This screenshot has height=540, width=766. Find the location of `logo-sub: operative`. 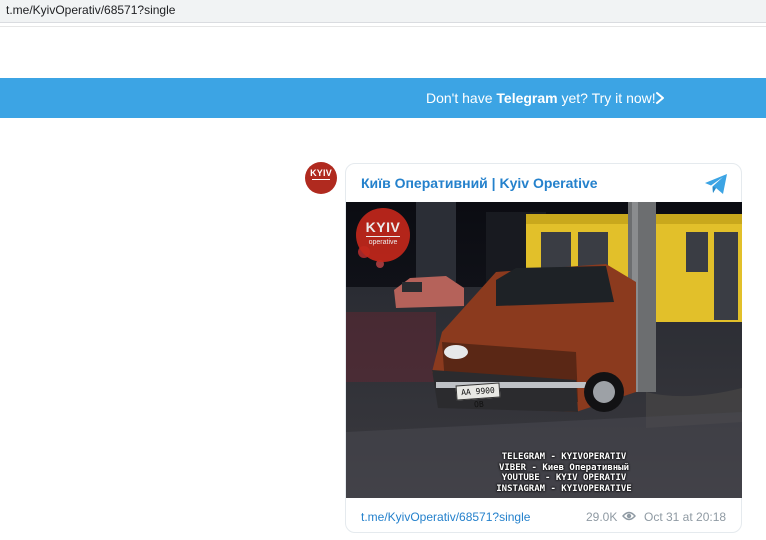

logo-sub: operative is located at coordinates (383, 242).